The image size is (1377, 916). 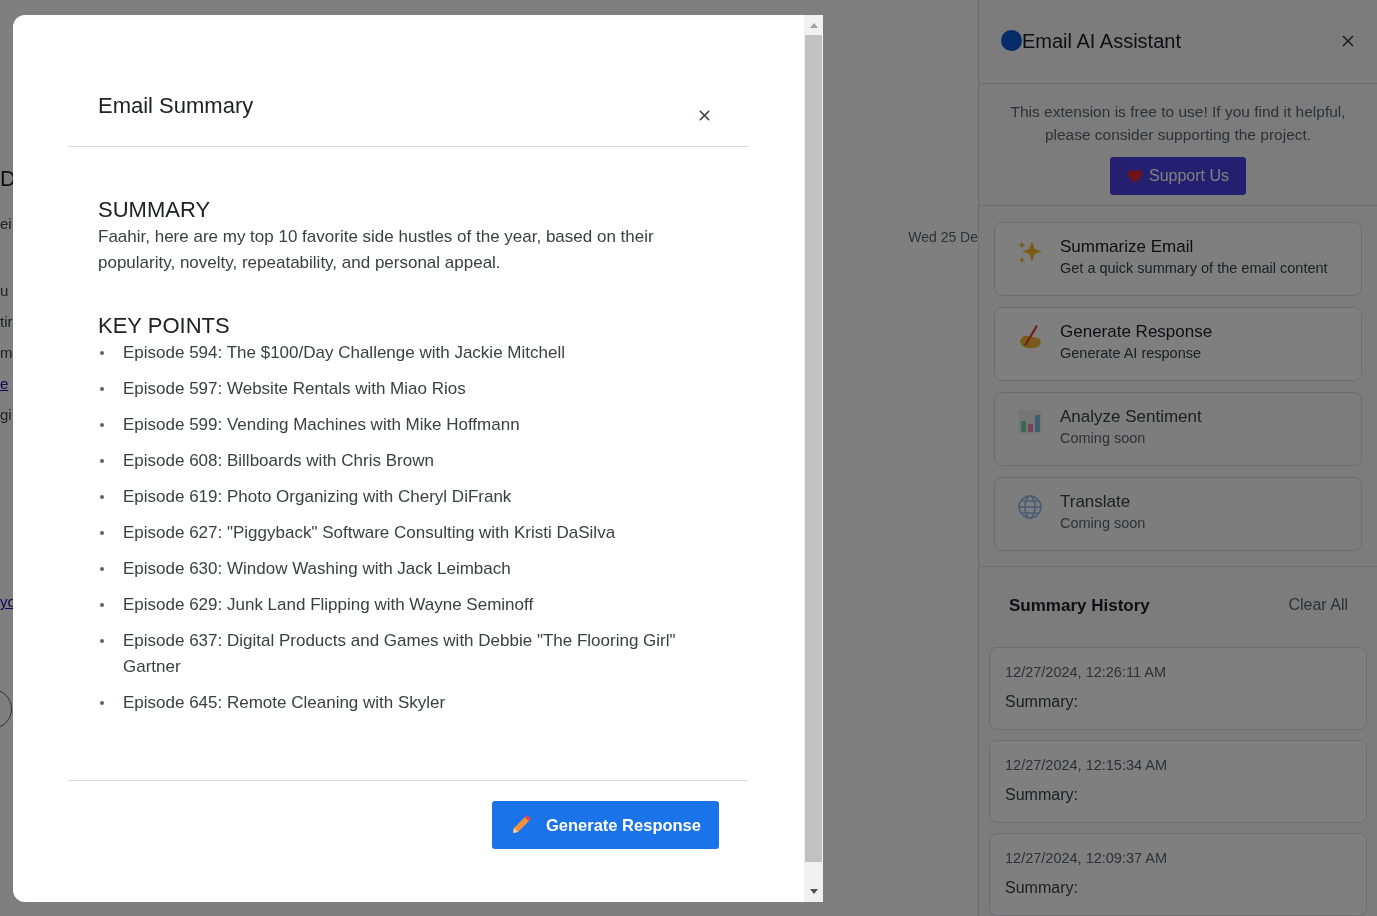 I want to click on history-timestamp: 12/27/2024, 12:09:37 AM, so click(x=1087, y=858).